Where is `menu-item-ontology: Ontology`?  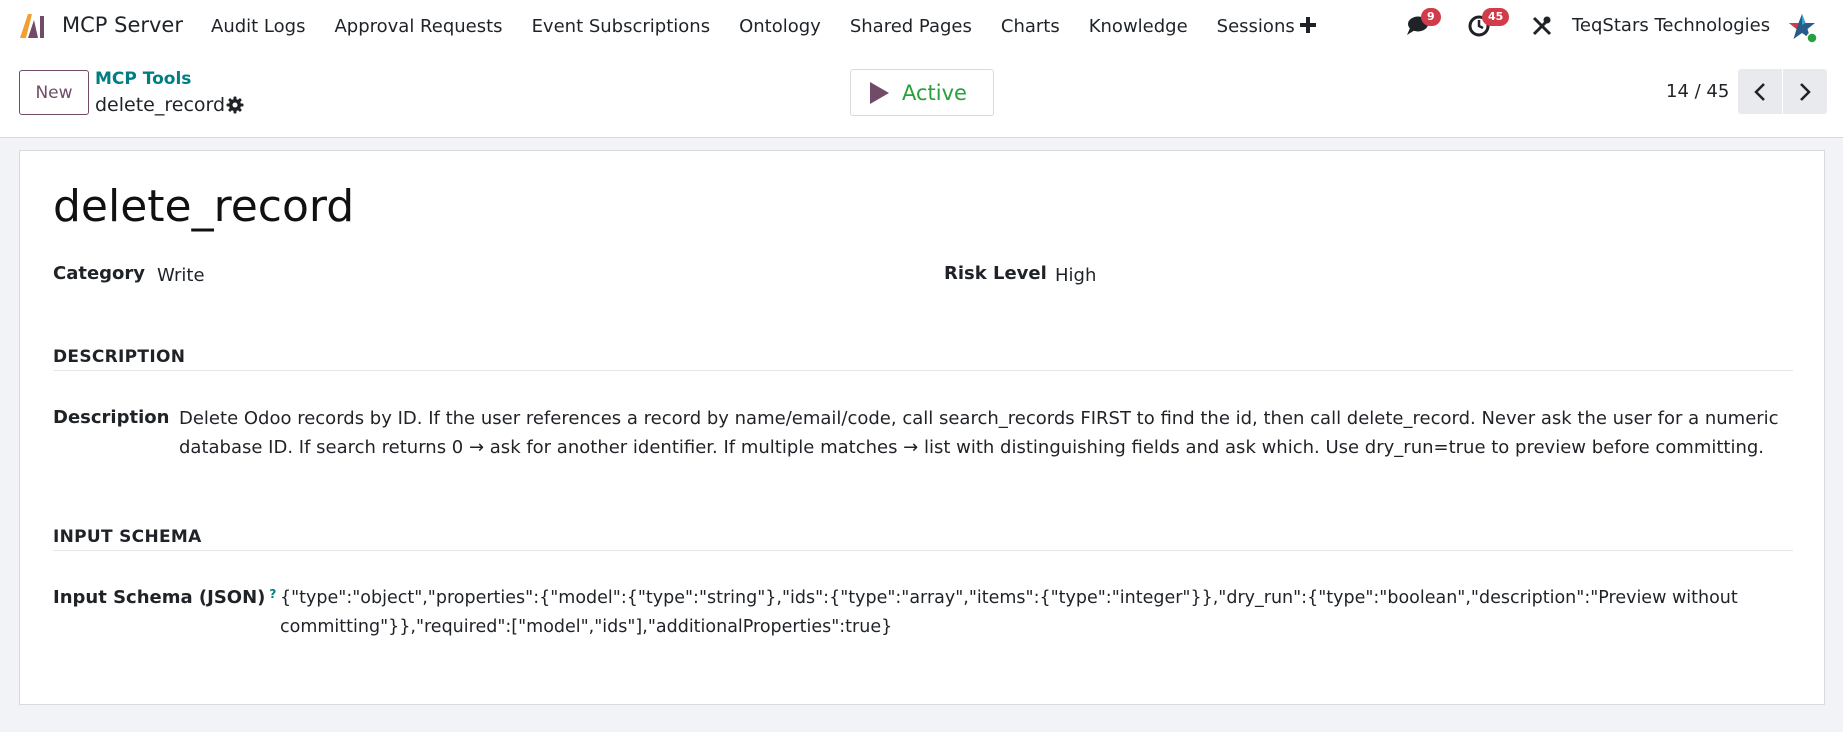
menu-item-ontology: Ontology is located at coordinates (780, 27).